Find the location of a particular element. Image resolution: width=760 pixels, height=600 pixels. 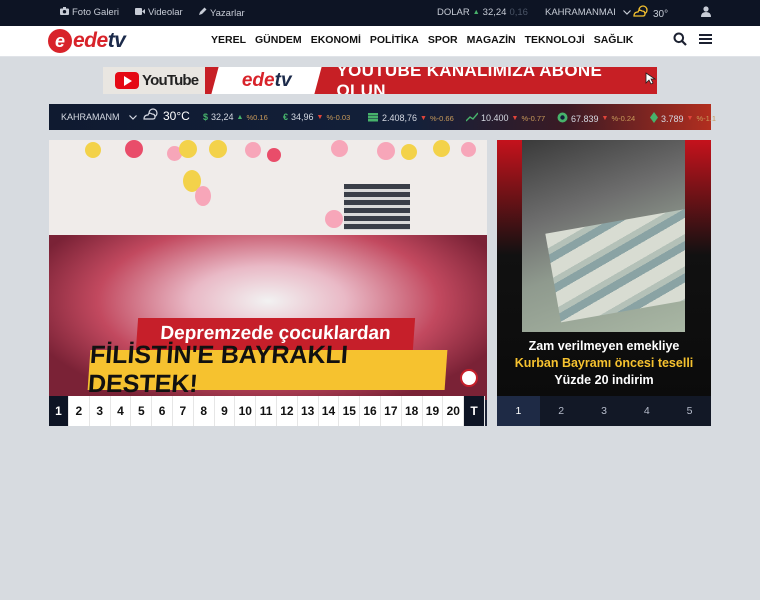

site-logo: e edetv is located at coordinates (87, 41).